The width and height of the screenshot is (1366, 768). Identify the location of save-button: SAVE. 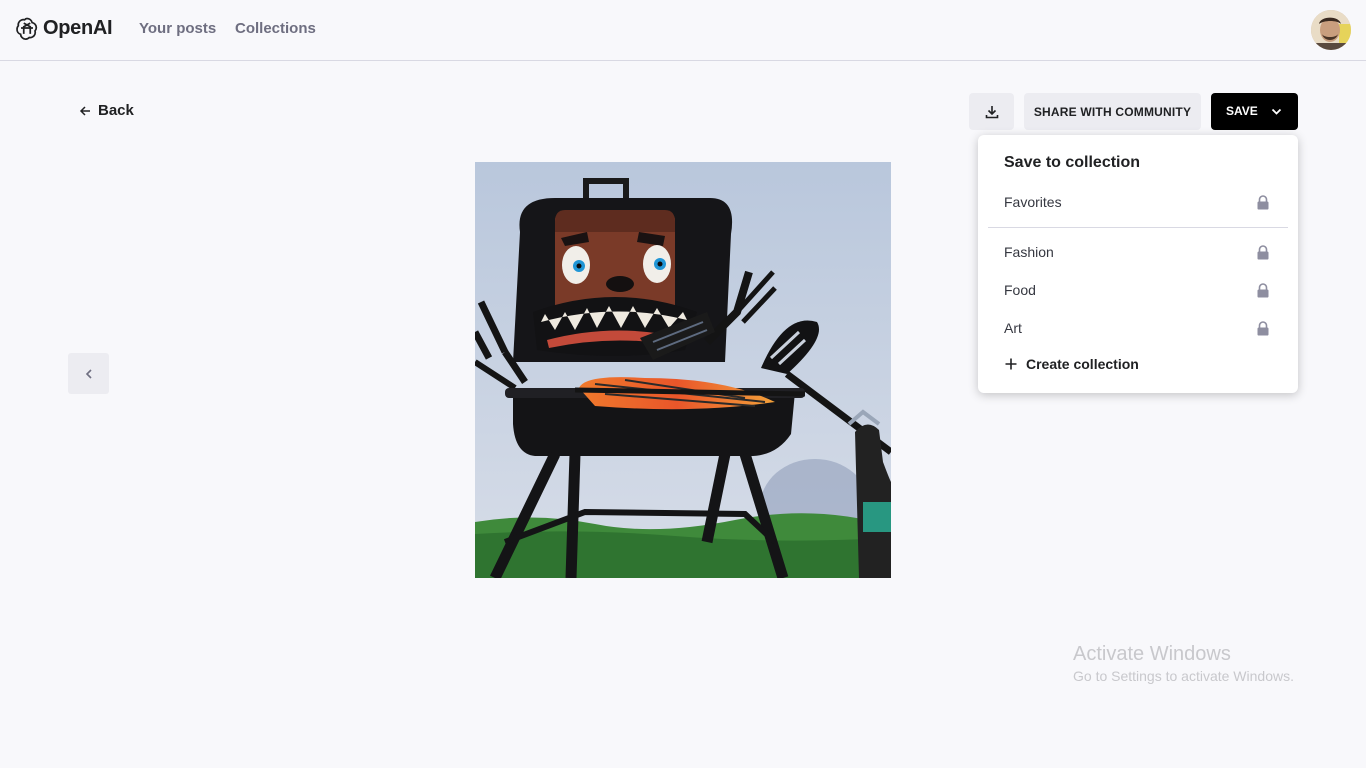
(1254, 111).